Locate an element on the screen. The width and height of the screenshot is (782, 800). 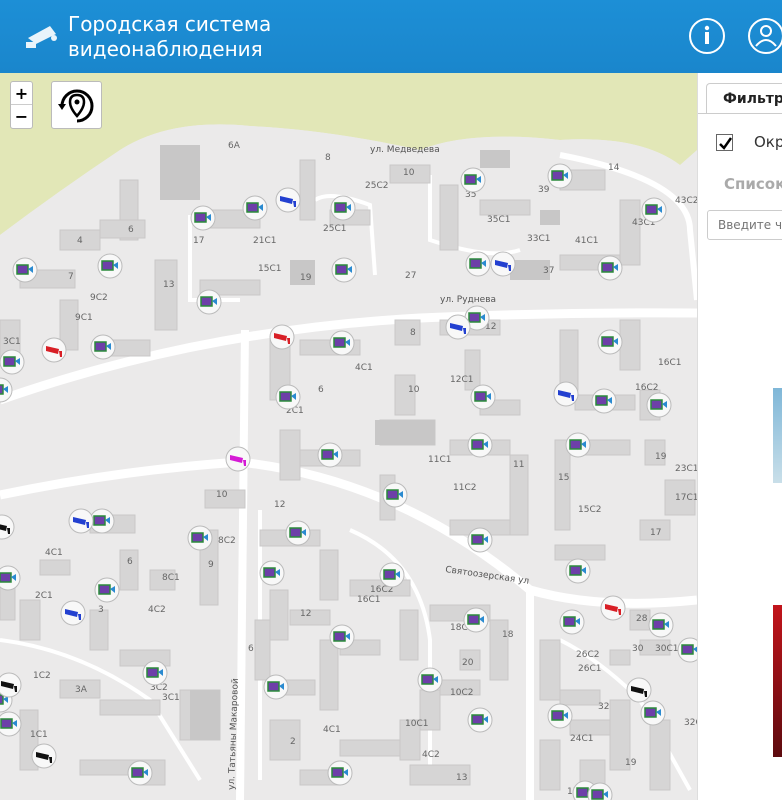
building-number-label: 32С1 is located at coordinates (690, 723).